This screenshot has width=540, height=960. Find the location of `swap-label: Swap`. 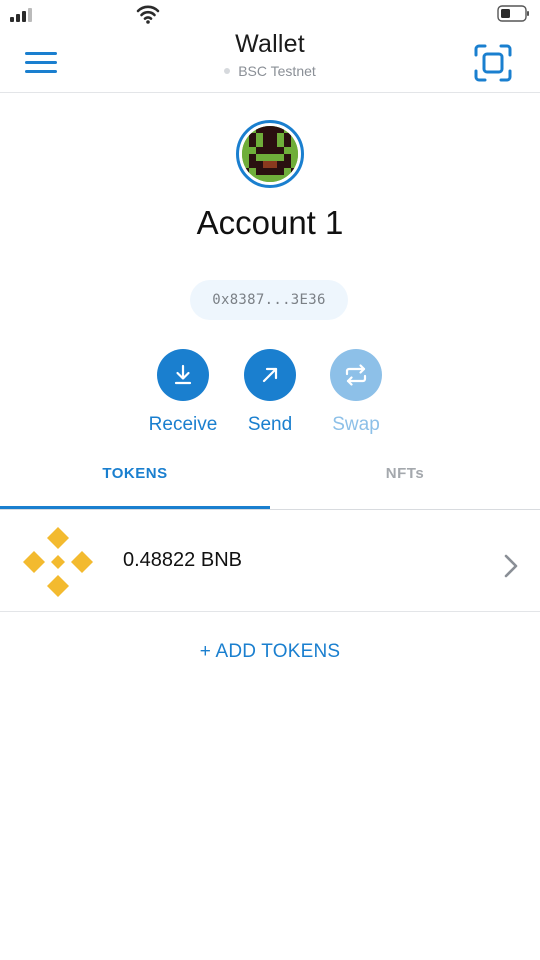

swap-label: Swap is located at coordinates (356, 424).